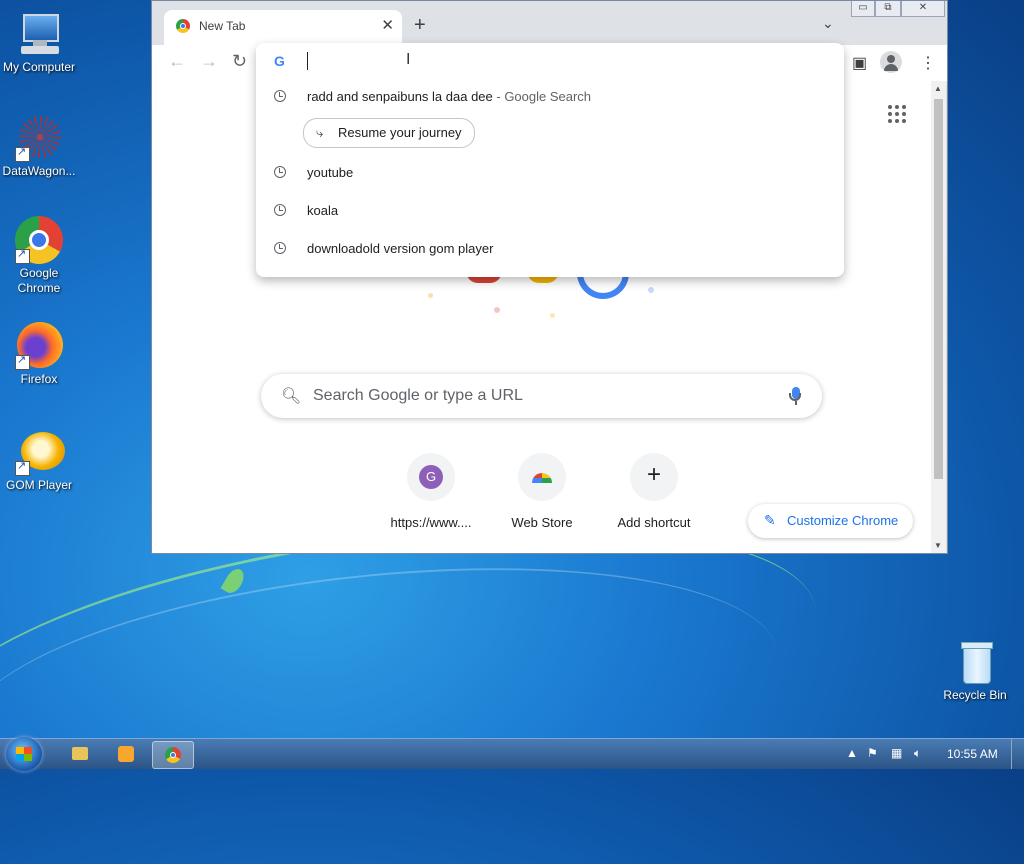  I want to click on suggestion-text: downloadold version gom player, so click(400, 248).